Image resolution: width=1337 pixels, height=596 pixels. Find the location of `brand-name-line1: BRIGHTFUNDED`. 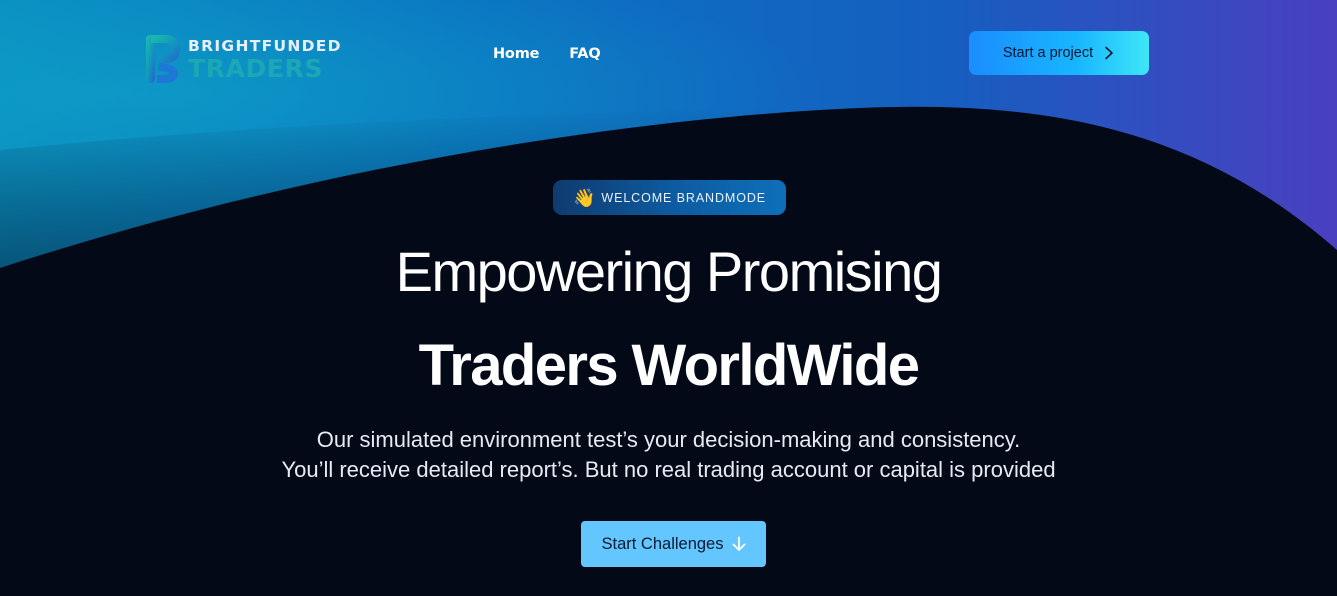

brand-name-line1: BRIGHTFUNDED is located at coordinates (265, 46).